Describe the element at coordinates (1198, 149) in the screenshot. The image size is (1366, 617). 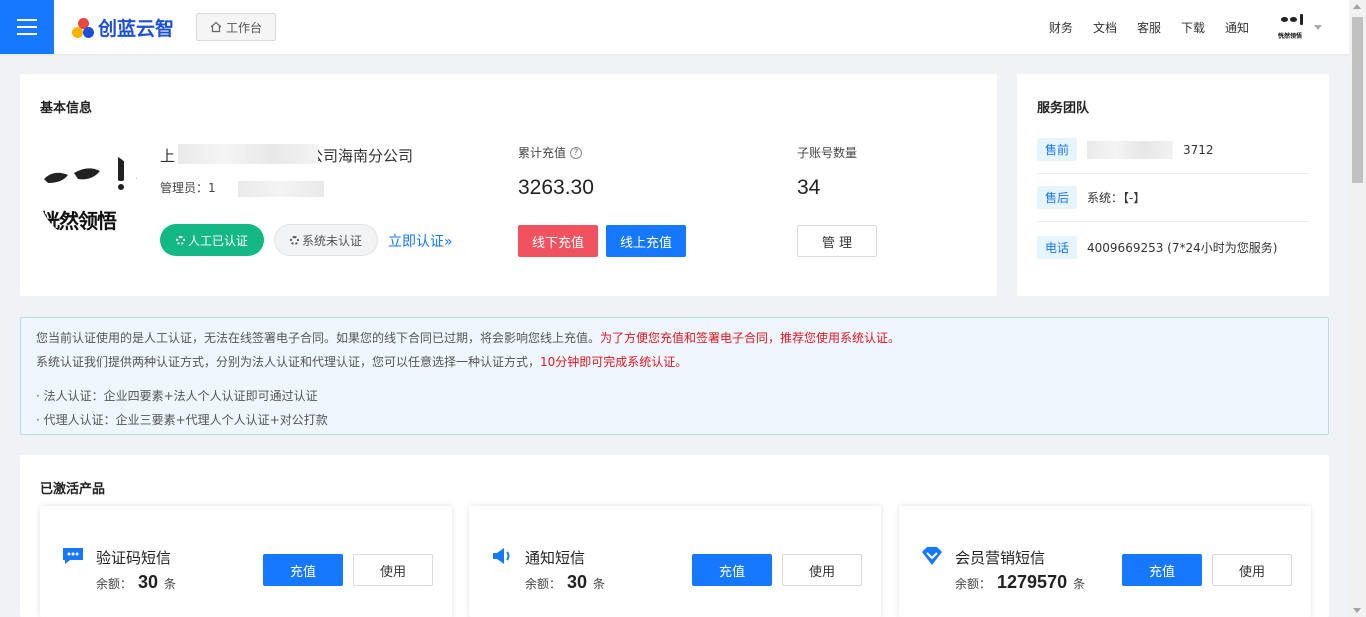
I see `presales-value: 3712` at that location.